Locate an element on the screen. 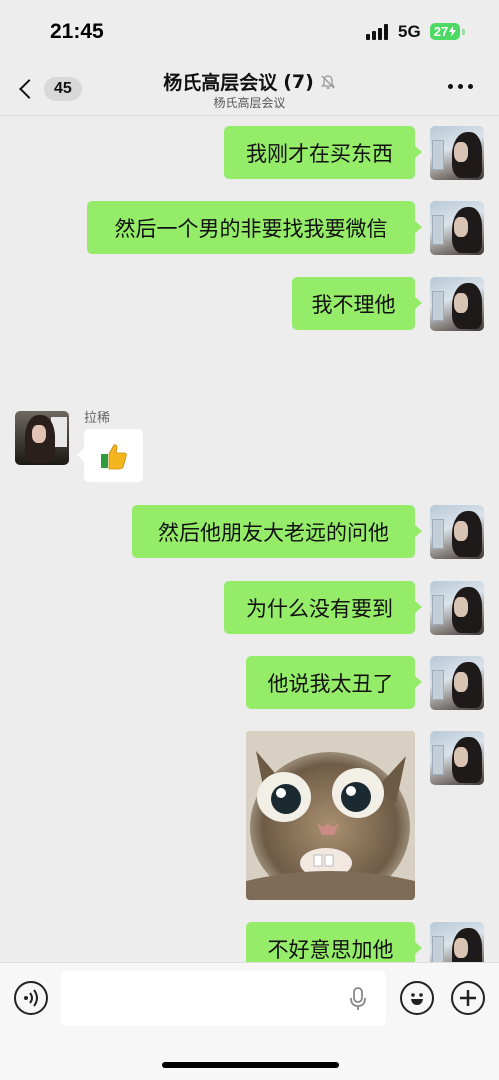  message-bubble-outgoing: 我不理他 is located at coordinates (357, 303).